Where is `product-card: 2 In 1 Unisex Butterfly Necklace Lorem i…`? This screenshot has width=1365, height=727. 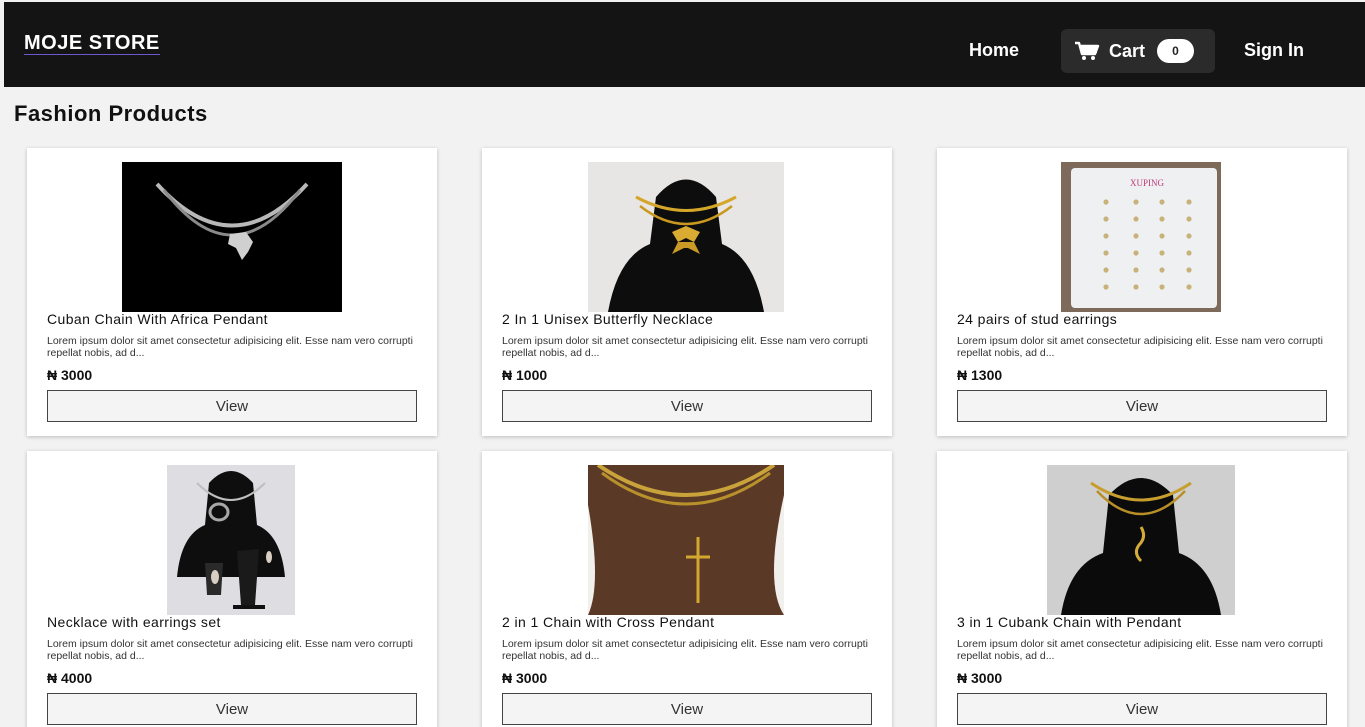
product-card: 2 In 1 Unisex Butterfly Necklace Lorem i… is located at coordinates (687, 292).